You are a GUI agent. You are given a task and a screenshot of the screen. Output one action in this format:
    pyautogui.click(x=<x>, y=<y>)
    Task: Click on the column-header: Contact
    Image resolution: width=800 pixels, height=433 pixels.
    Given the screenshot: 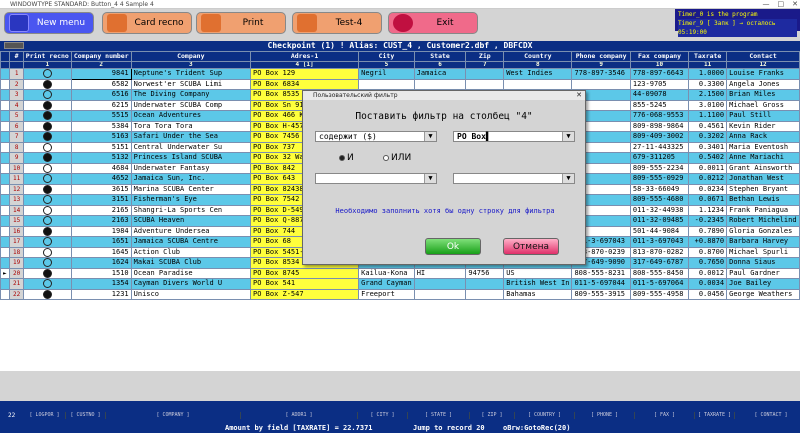 What is the action you would take?
    pyautogui.click(x=763, y=56)
    